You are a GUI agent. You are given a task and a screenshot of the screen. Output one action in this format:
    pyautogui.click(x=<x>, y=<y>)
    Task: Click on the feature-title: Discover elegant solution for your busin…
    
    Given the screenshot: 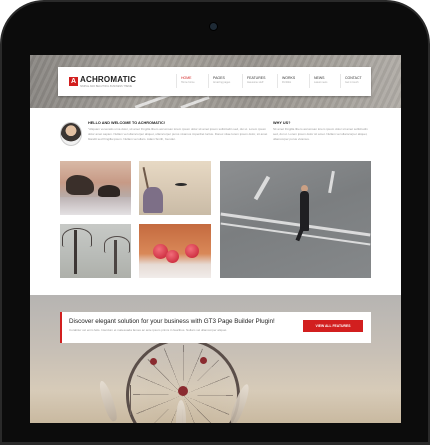 What is the action you would take?
    pyautogui.click(x=172, y=321)
    